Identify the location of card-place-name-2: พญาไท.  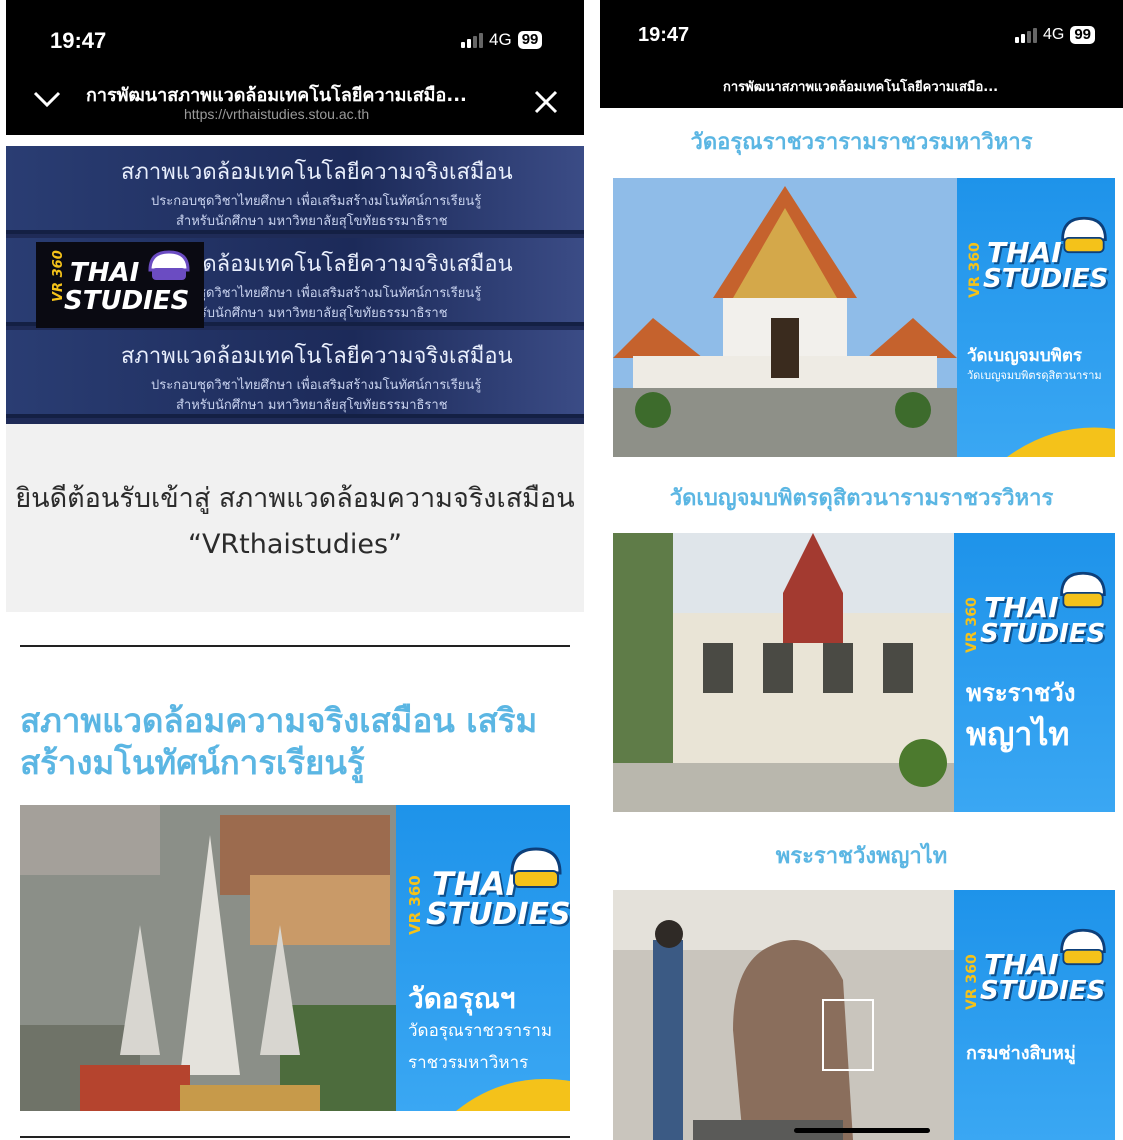
(1018, 734).